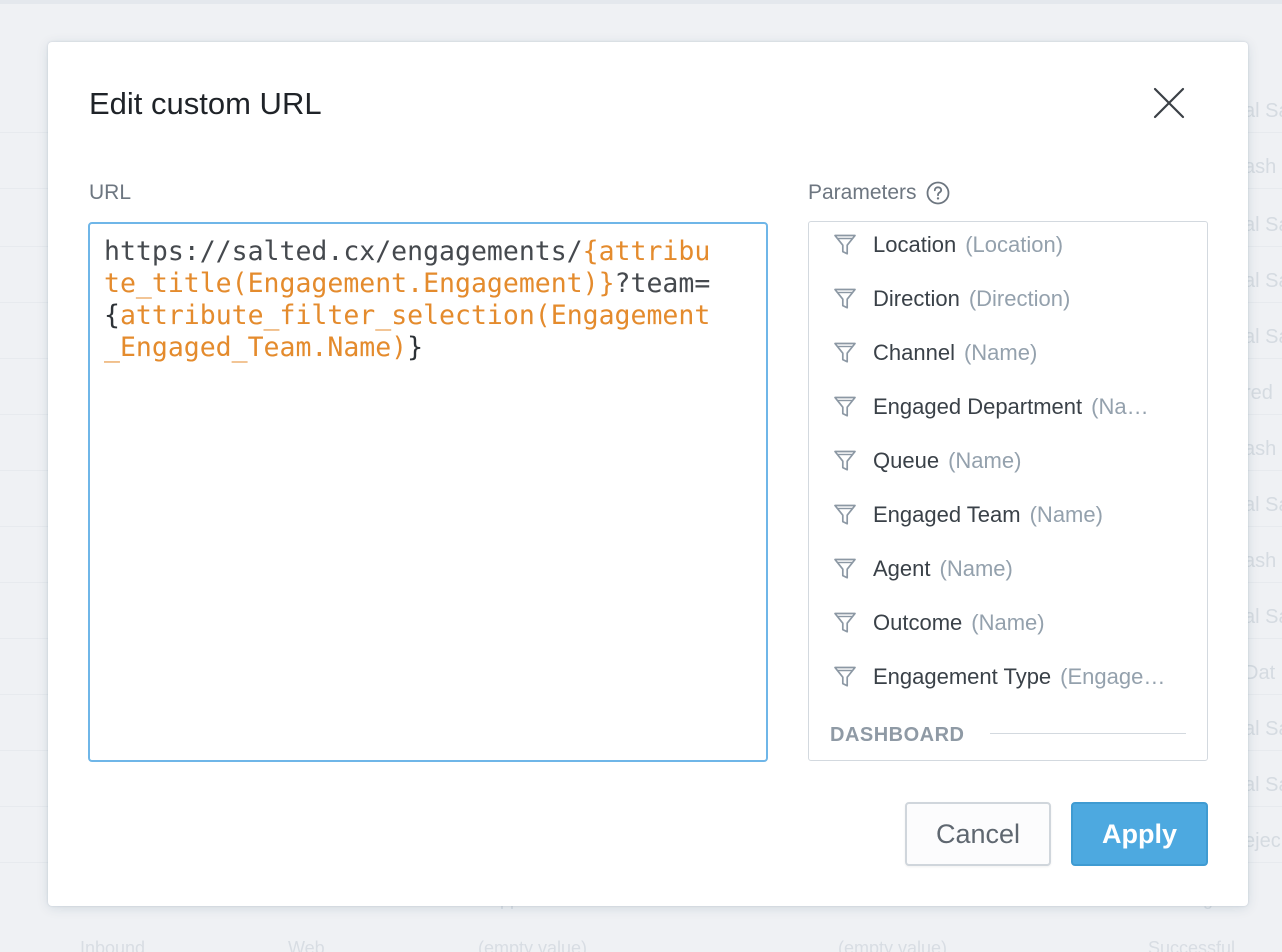 The width and height of the screenshot is (1282, 952). What do you see at coordinates (428, 348) in the screenshot?
I see `url-line: _Engaged_Team.Name)}` at bounding box center [428, 348].